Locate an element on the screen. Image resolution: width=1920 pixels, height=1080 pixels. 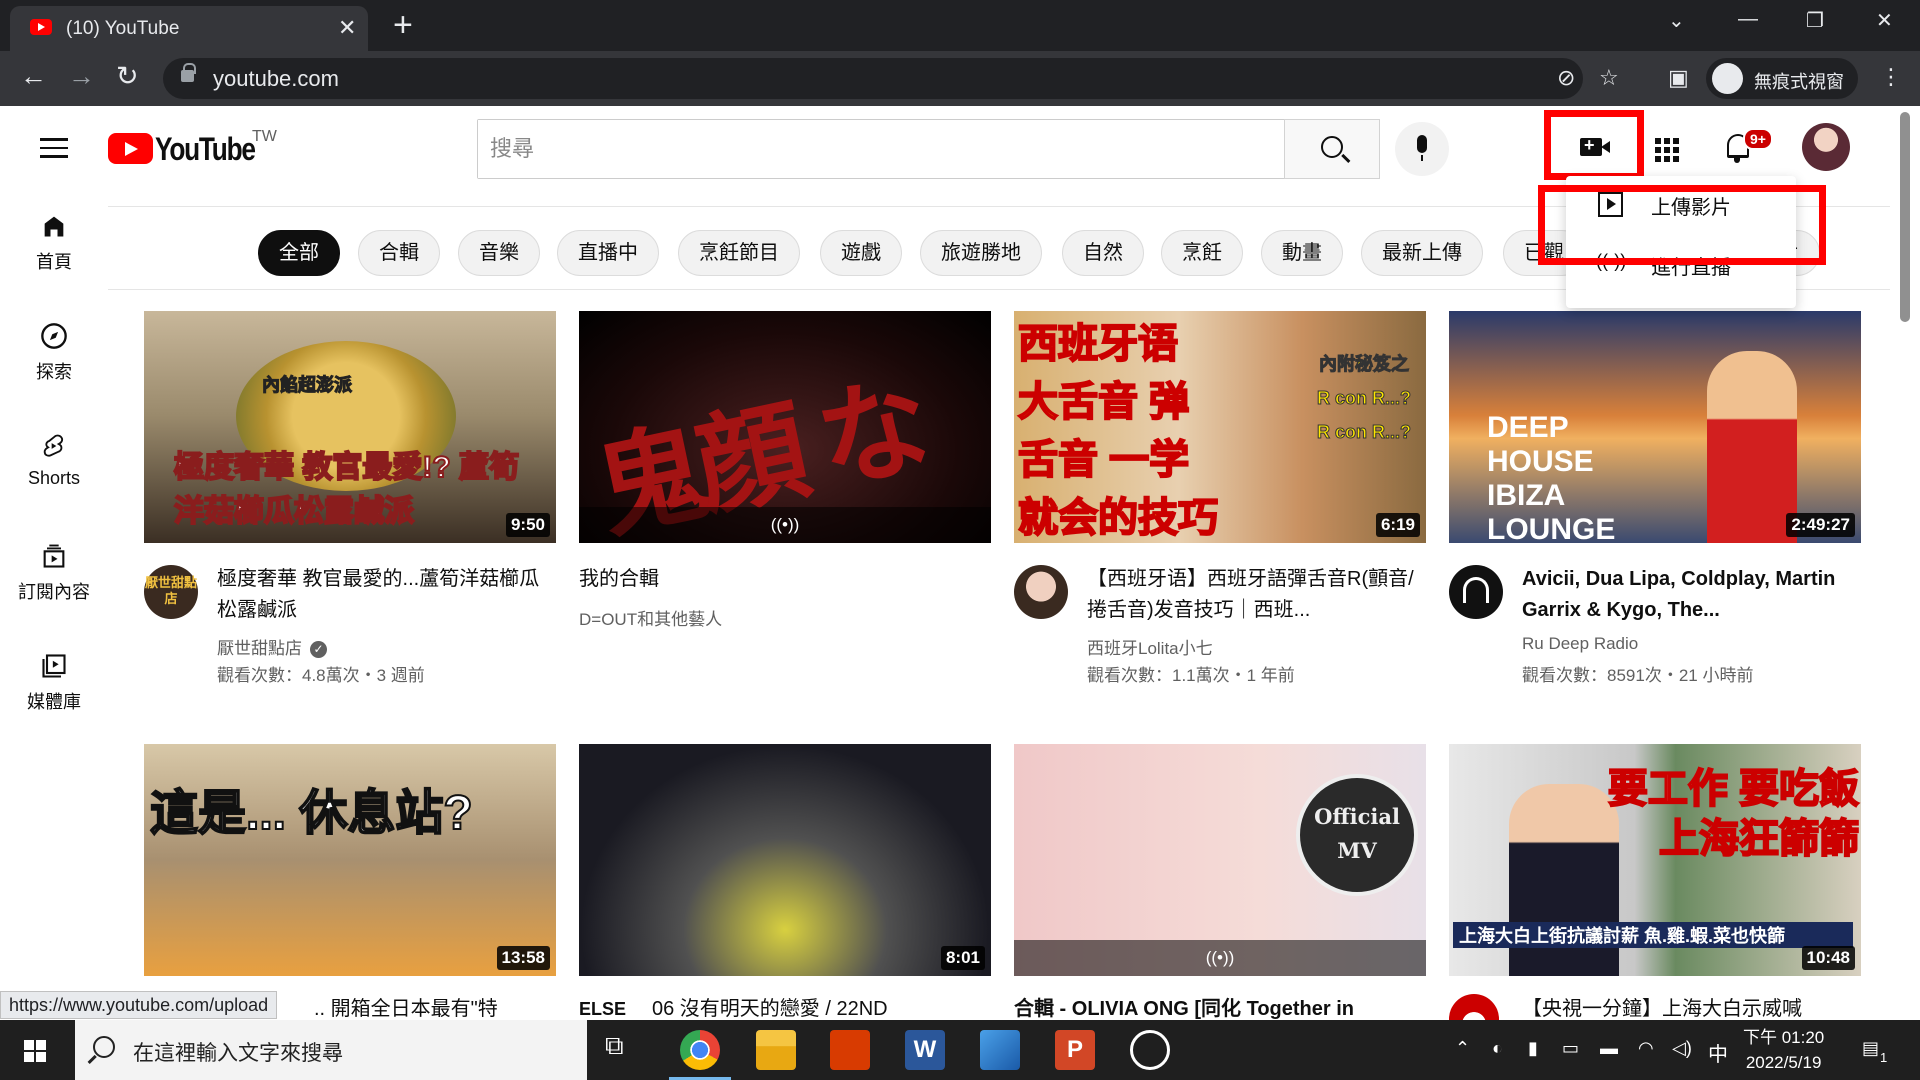
video-thumbnail: DEEP HOUSE IBIZA LOUNGE 2:49:27 is located at coordinates (1655, 427).